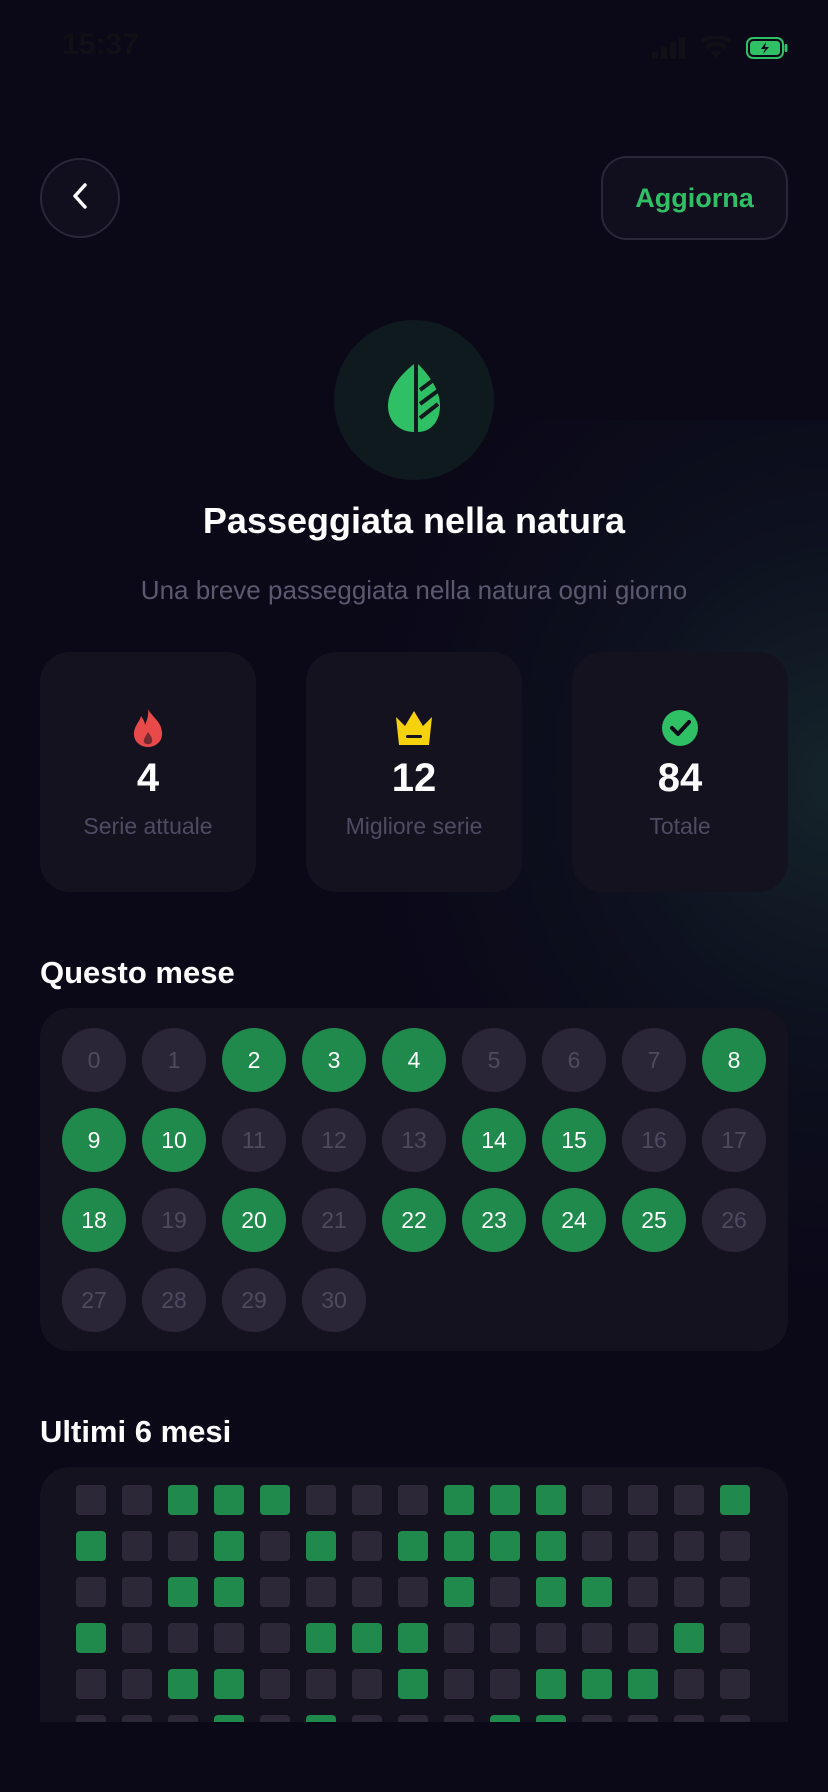 Image resolution: width=828 pixels, height=1792 pixels. What do you see at coordinates (174, 1060) in the screenshot?
I see `calendar-day: 1` at bounding box center [174, 1060].